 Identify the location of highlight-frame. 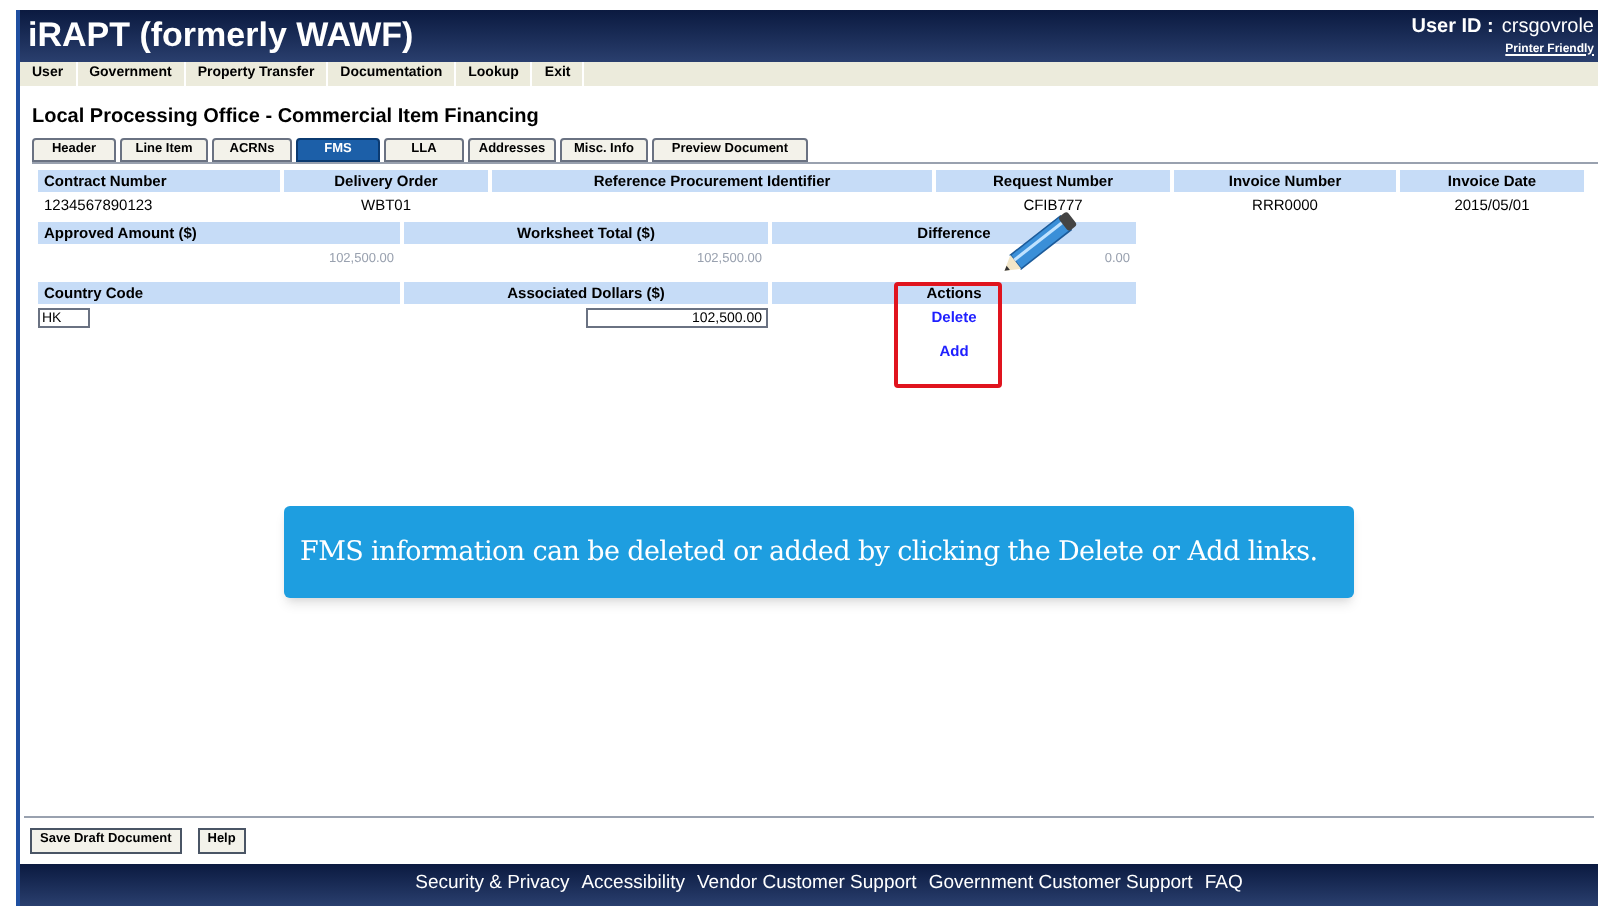
(948, 335).